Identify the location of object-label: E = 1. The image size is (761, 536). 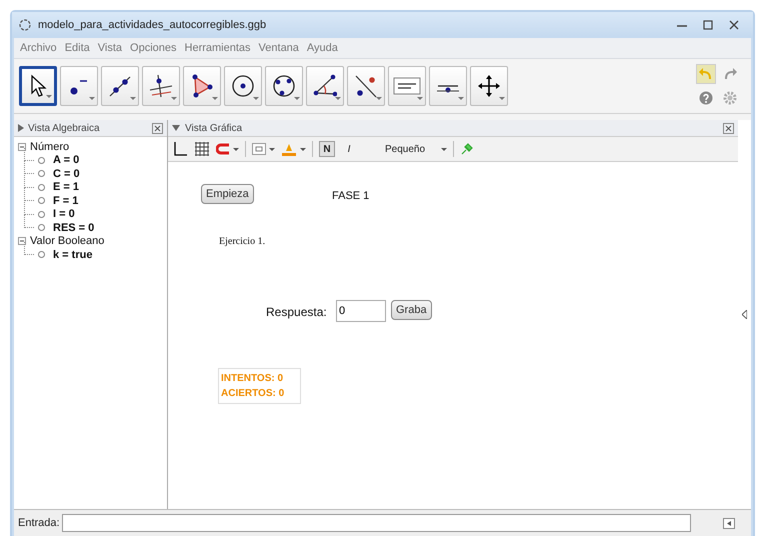
(66, 187).